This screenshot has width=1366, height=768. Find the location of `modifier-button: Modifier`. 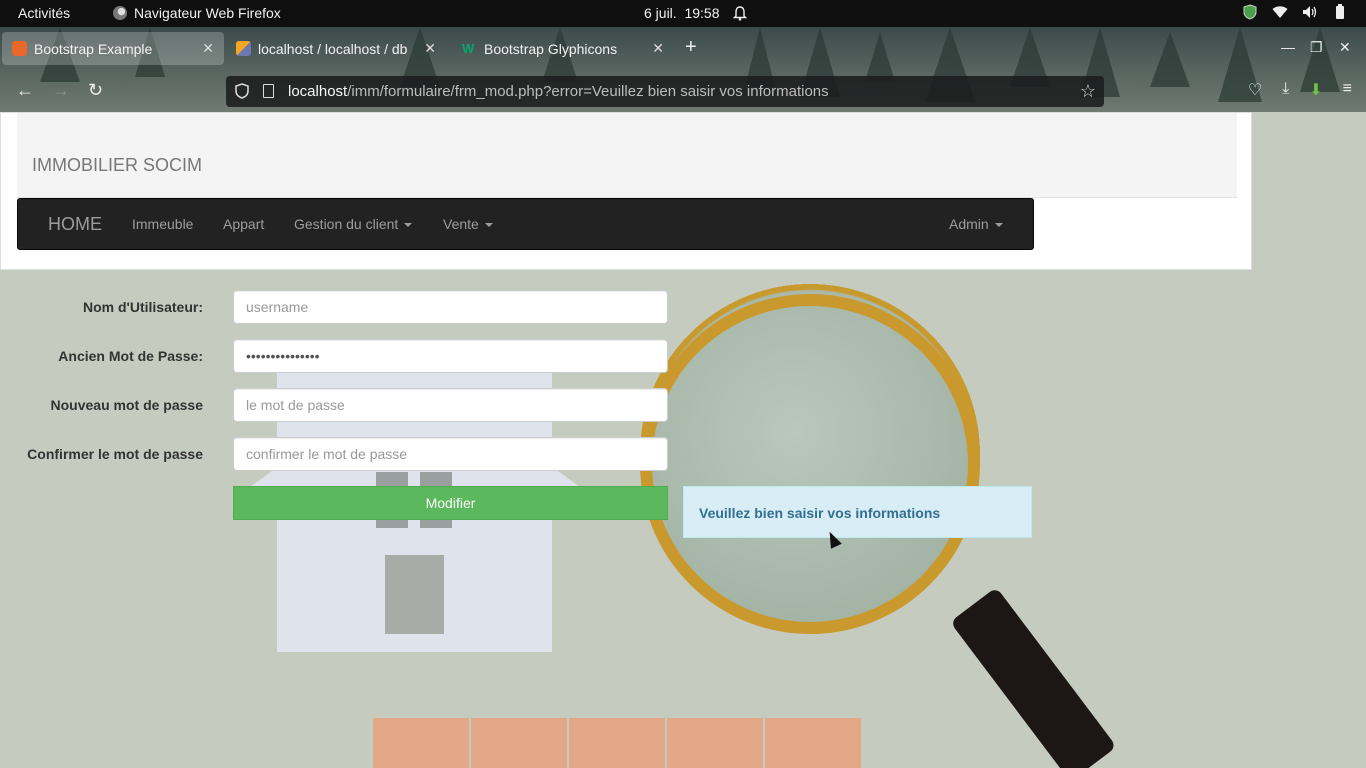

modifier-button: Modifier is located at coordinates (450, 503).